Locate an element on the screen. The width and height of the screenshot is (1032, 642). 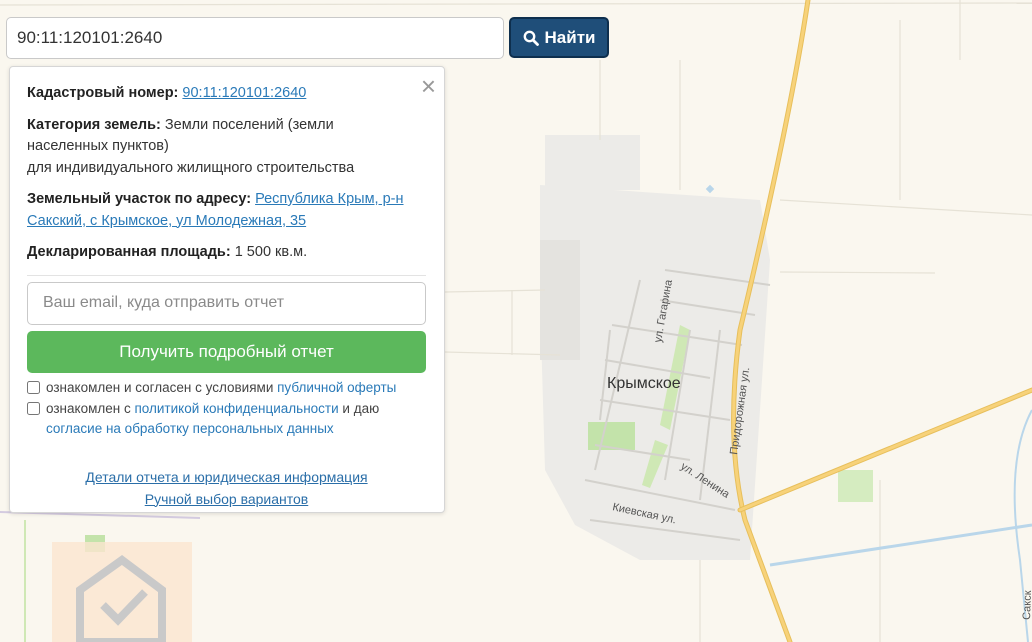
category-value: Земли поселений (земли is located at coordinates (249, 124).